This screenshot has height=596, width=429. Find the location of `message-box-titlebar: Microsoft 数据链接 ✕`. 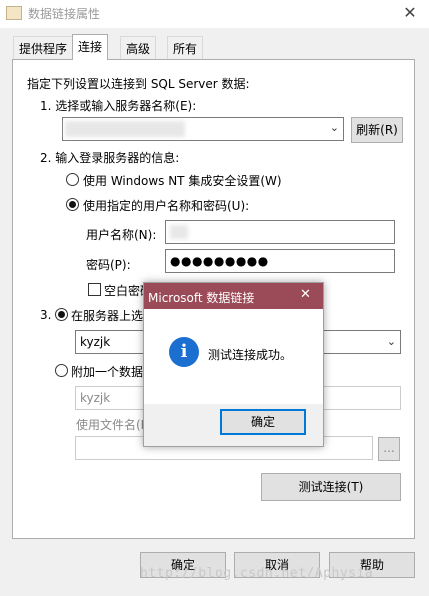

message-box-titlebar: Microsoft 数据链接 ✕ is located at coordinates (233, 296).